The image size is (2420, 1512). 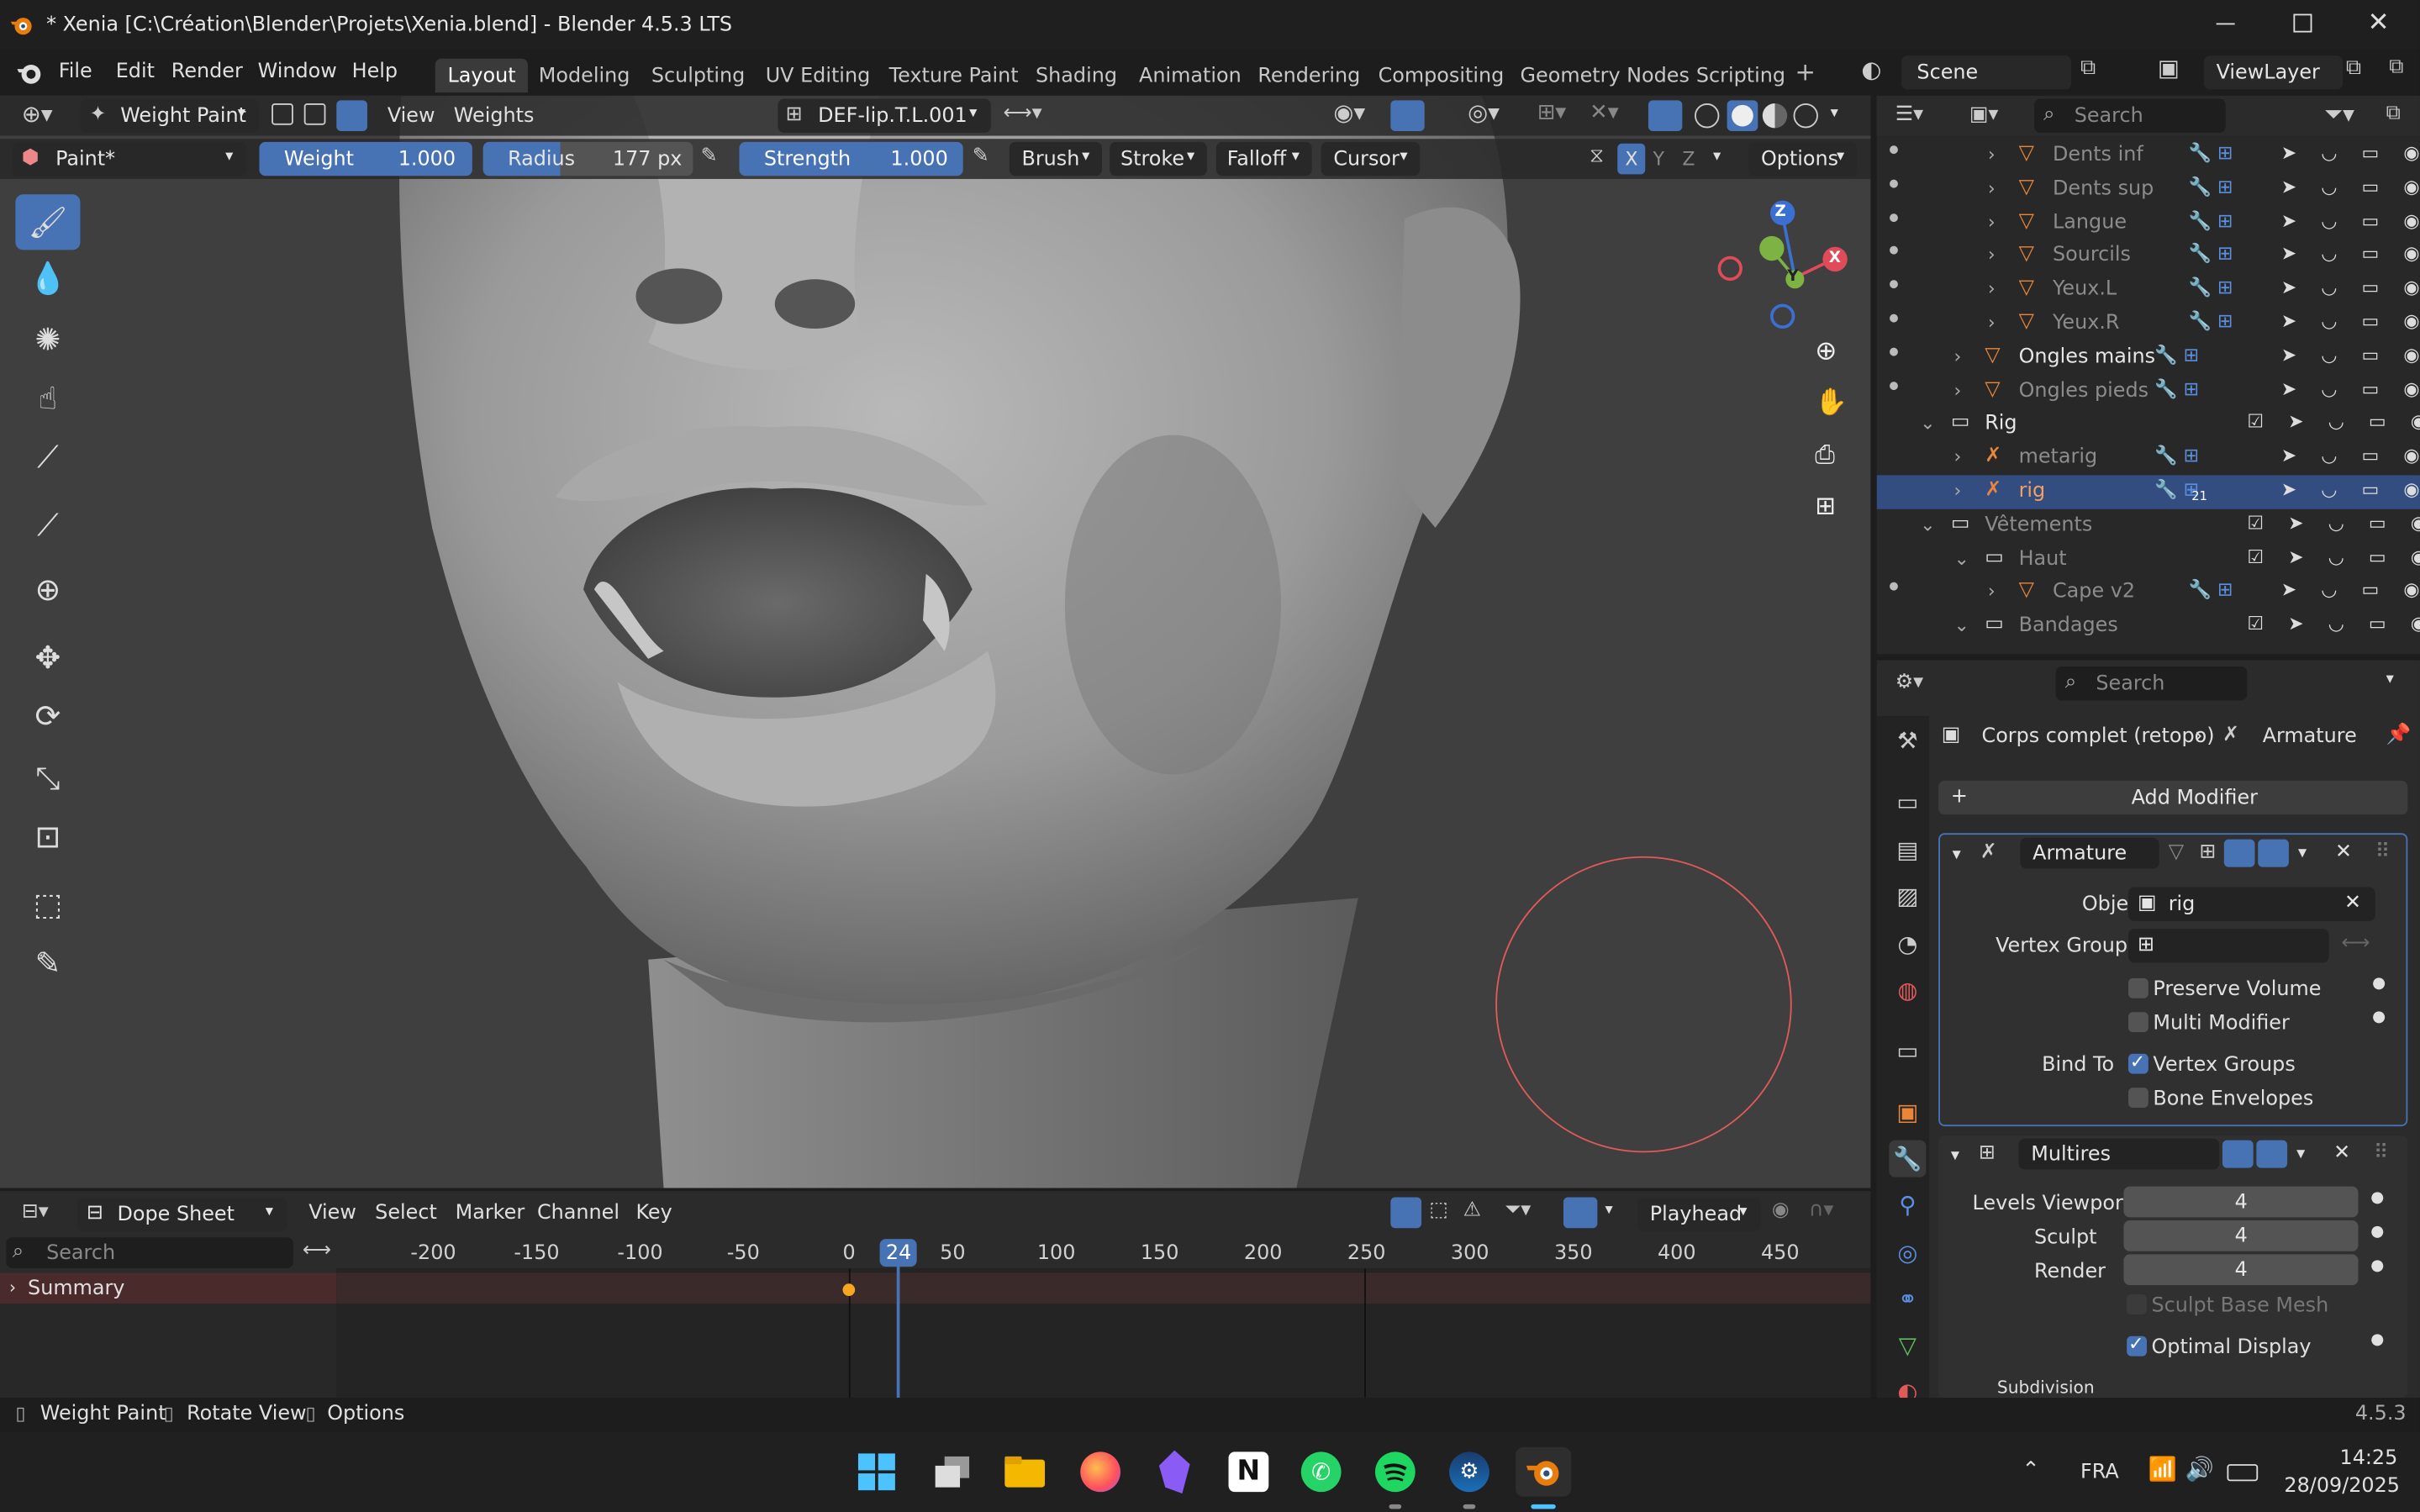 I want to click on optimal-display-checkbox, so click(x=2137, y=1345).